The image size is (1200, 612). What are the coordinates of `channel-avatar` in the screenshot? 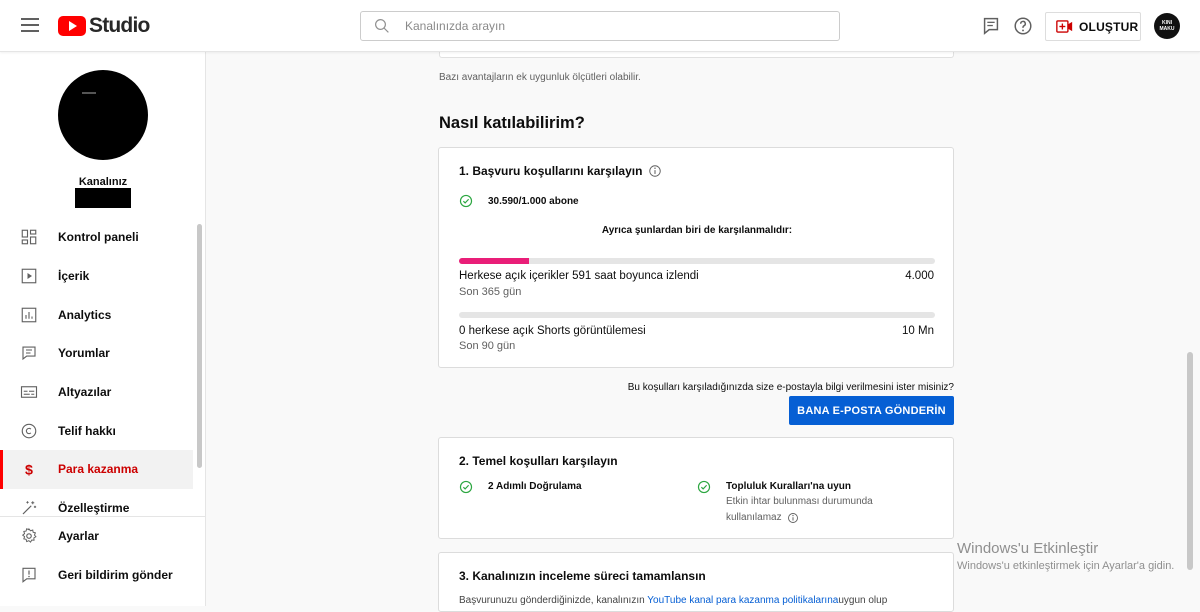 It's located at (103, 115).